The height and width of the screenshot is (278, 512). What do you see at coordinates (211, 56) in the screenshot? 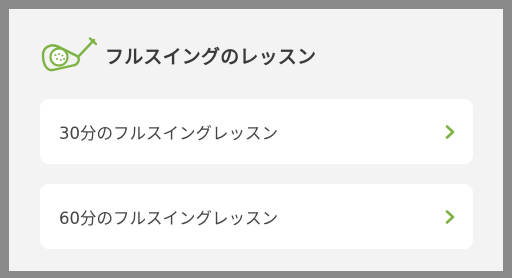
I see `section-title: フルスイングのレッスン` at bounding box center [211, 56].